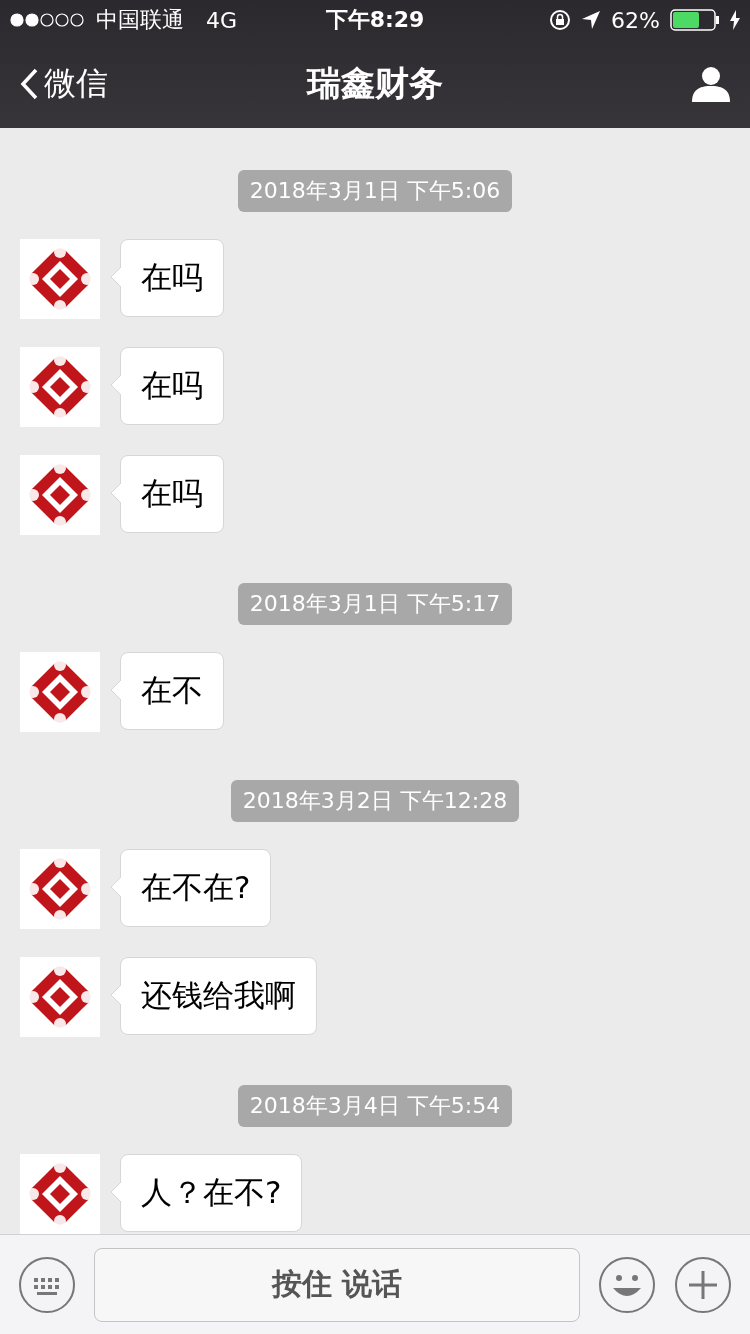  What do you see at coordinates (337, 1284) in the screenshot?
I see `hold-to-talk-button: 按住 说话` at bounding box center [337, 1284].